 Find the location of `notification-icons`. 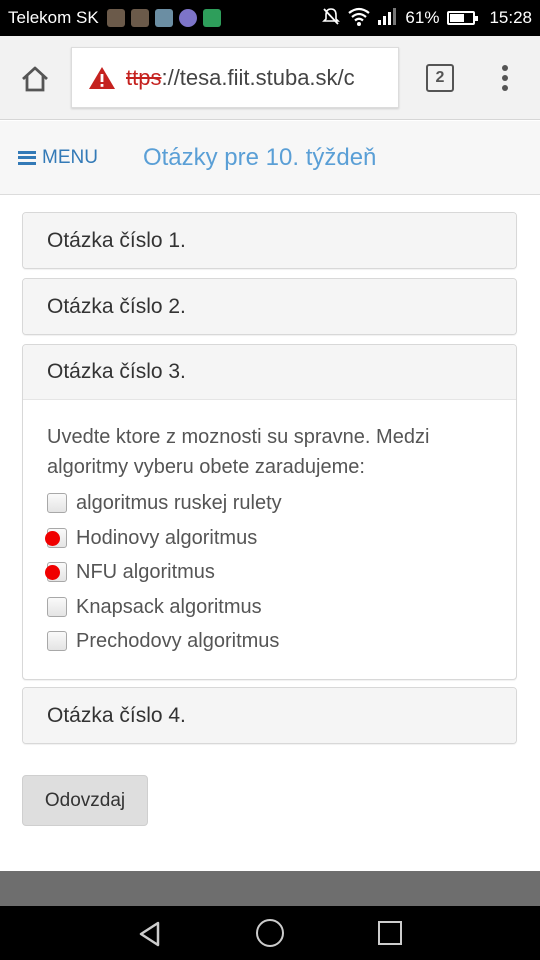

notification-icons is located at coordinates (163, 18).